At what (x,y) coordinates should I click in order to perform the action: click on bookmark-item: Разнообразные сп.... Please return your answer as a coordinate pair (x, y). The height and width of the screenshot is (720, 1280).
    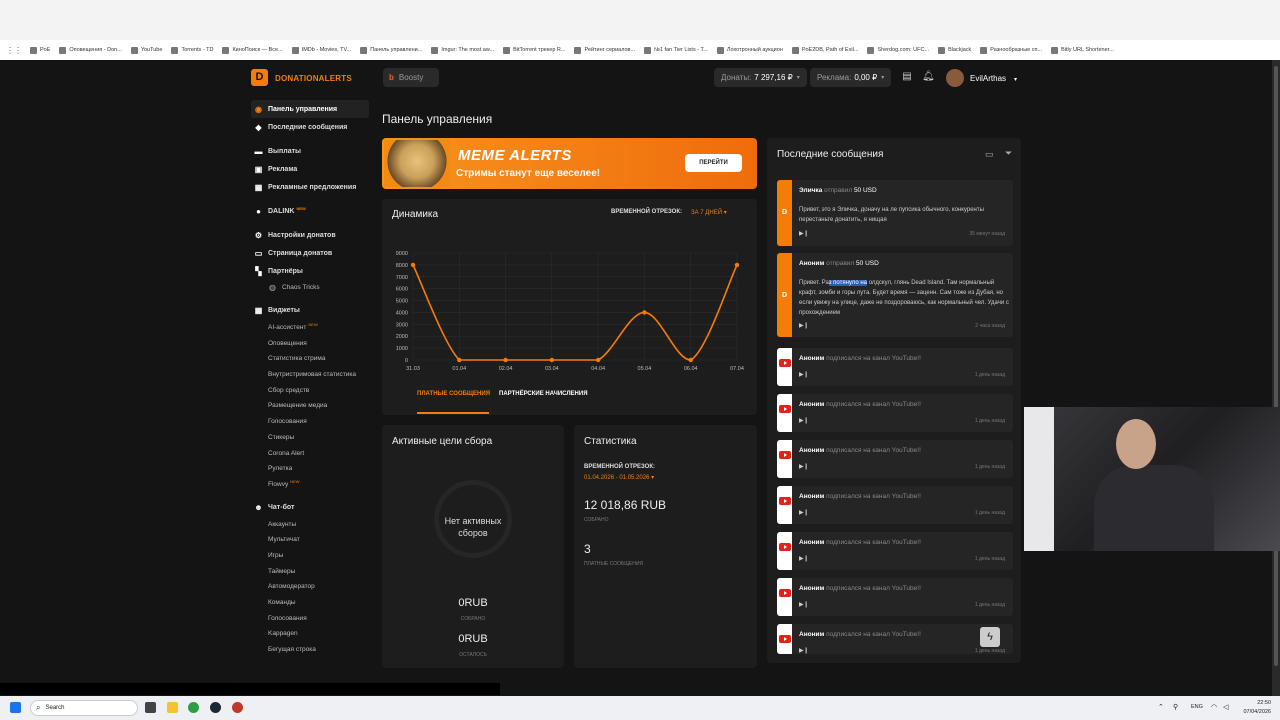
    Looking at the image, I should click on (1011, 50).